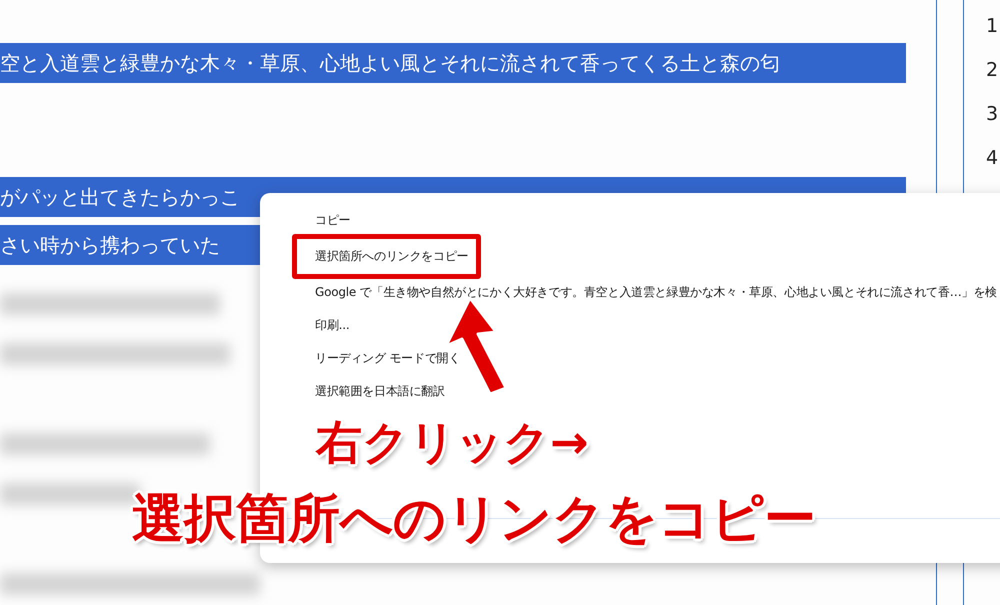  I want to click on list-number: 3, so click(992, 114).